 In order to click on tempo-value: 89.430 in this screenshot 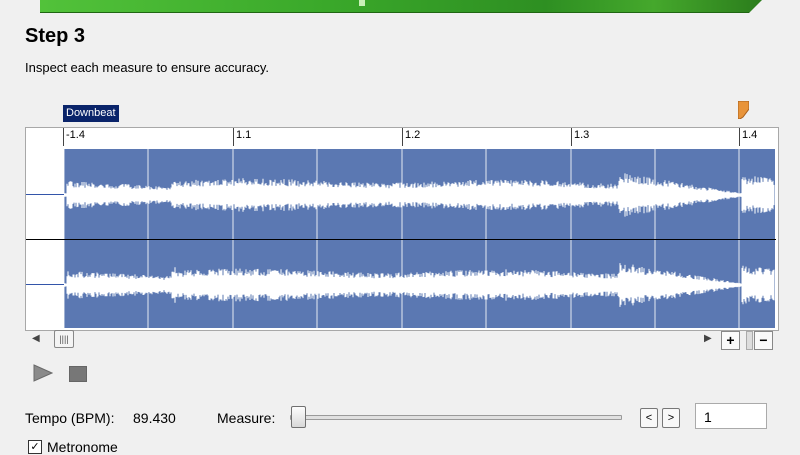, I will do `click(154, 418)`.